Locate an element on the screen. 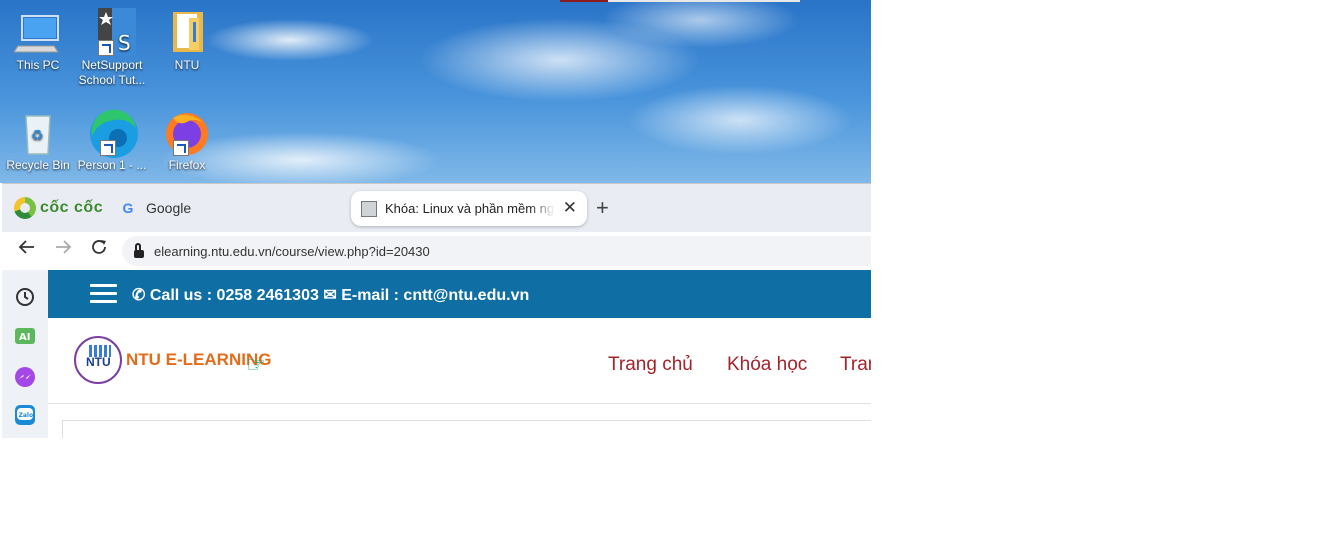  recycle-bin-icon: ♻ is located at coordinates (38, 132).